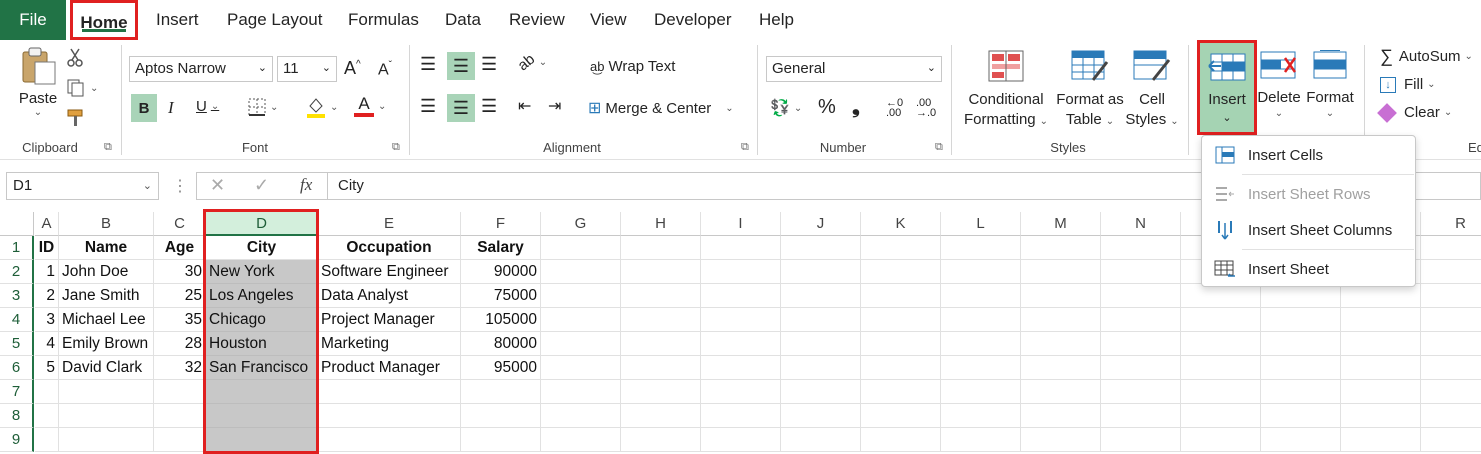 This screenshot has width=1481, height=454. Describe the element at coordinates (262, 320) in the screenshot. I see `cell-d4: Chicago` at that location.